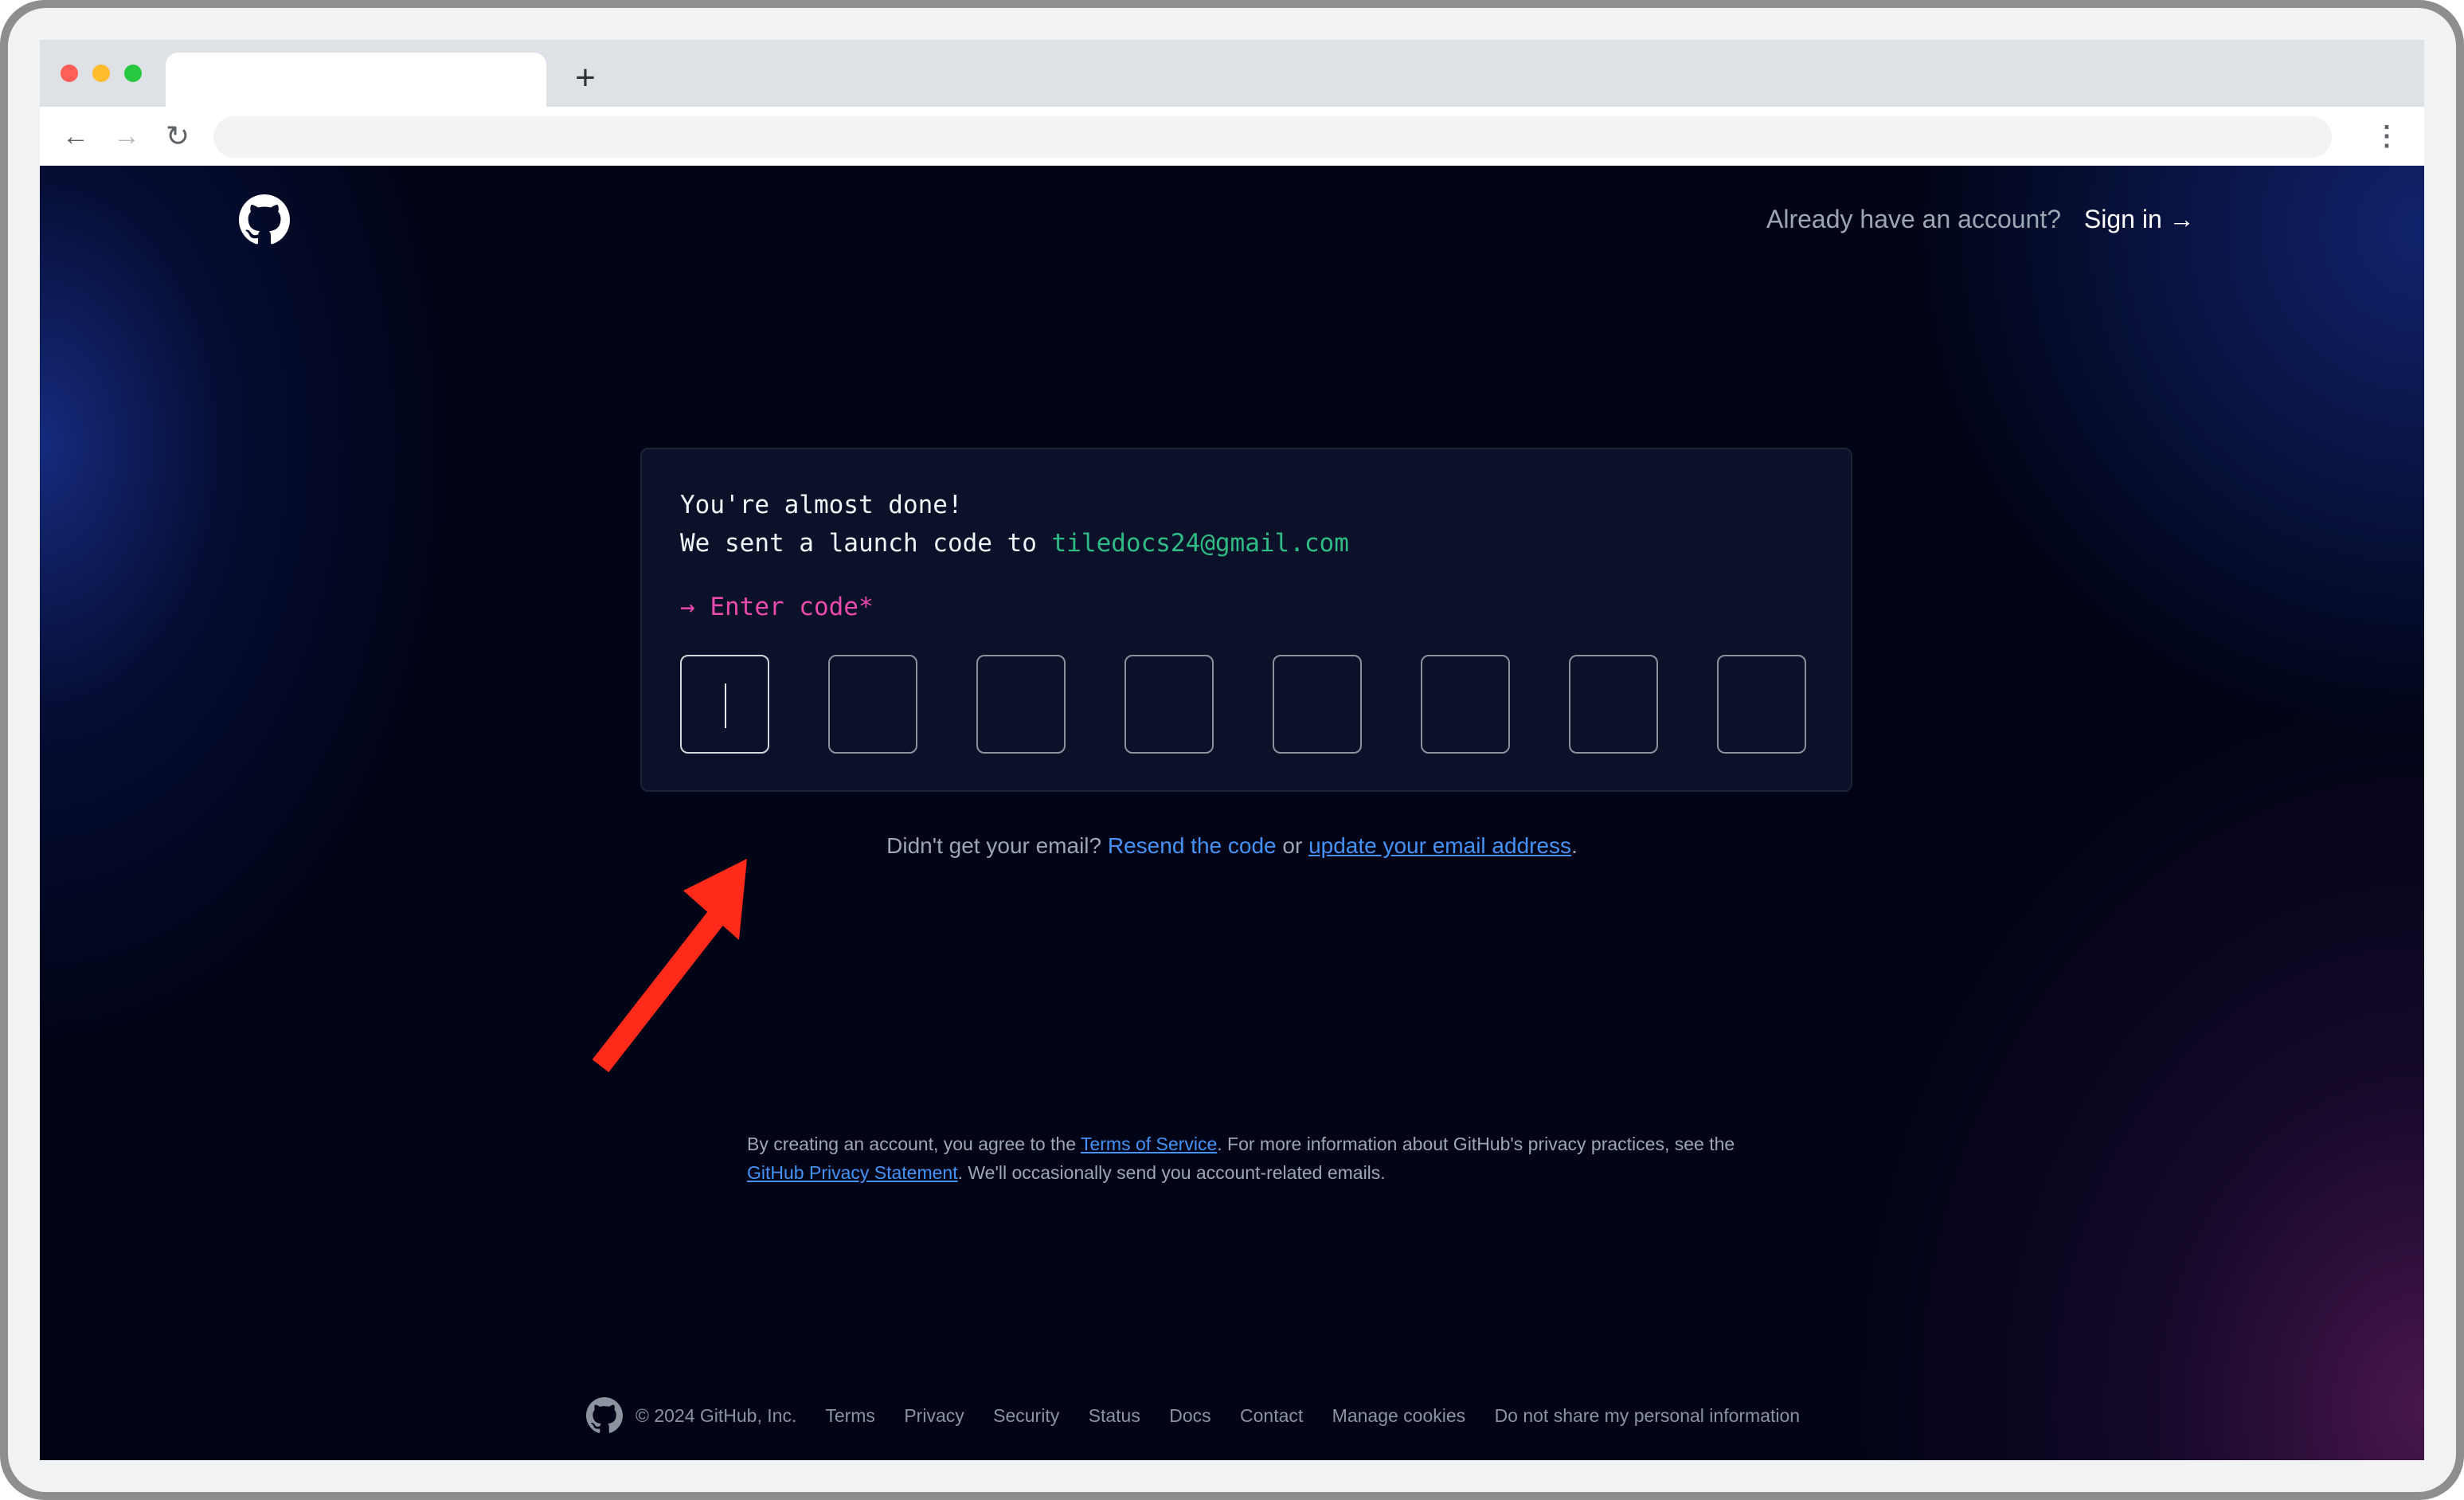  Describe the element at coordinates (178, 136) in the screenshot. I see `reload-button: ↻` at that location.